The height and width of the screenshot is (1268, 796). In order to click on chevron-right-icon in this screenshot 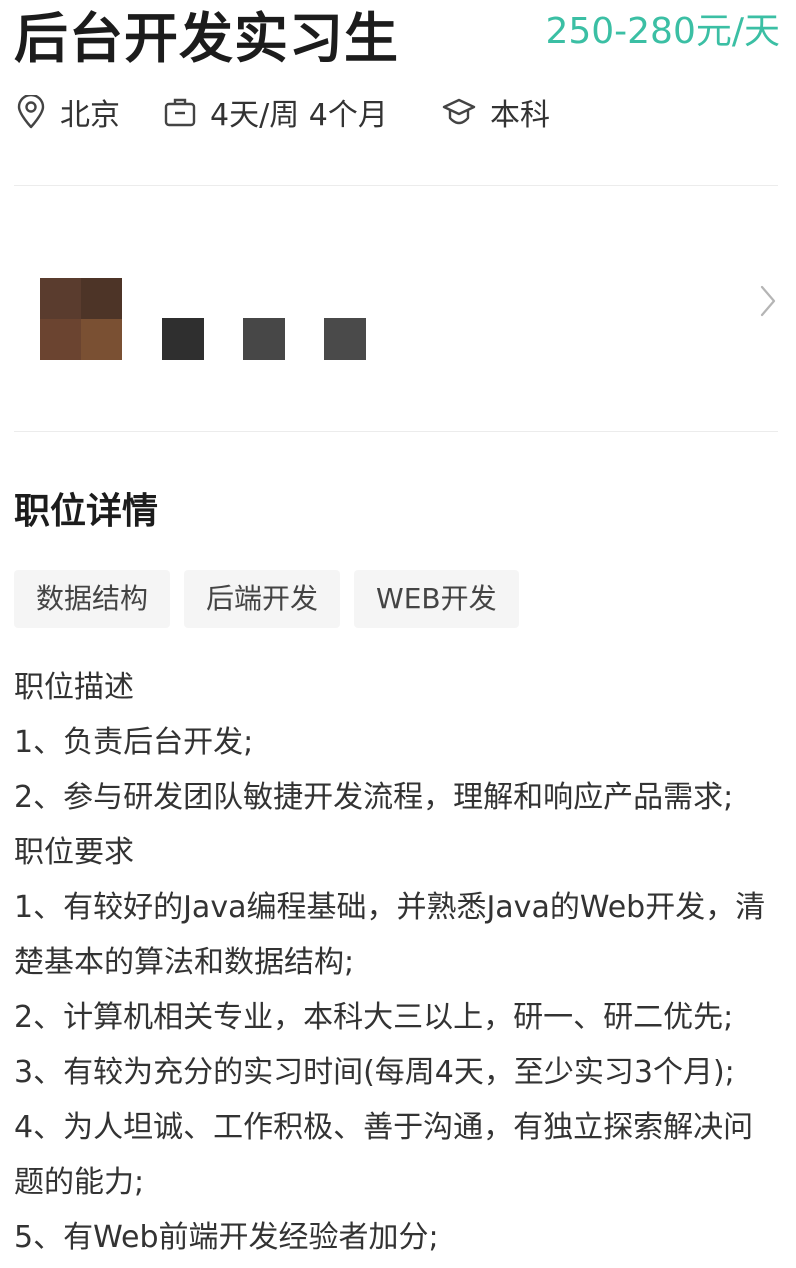, I will do `click(768, 301)`.